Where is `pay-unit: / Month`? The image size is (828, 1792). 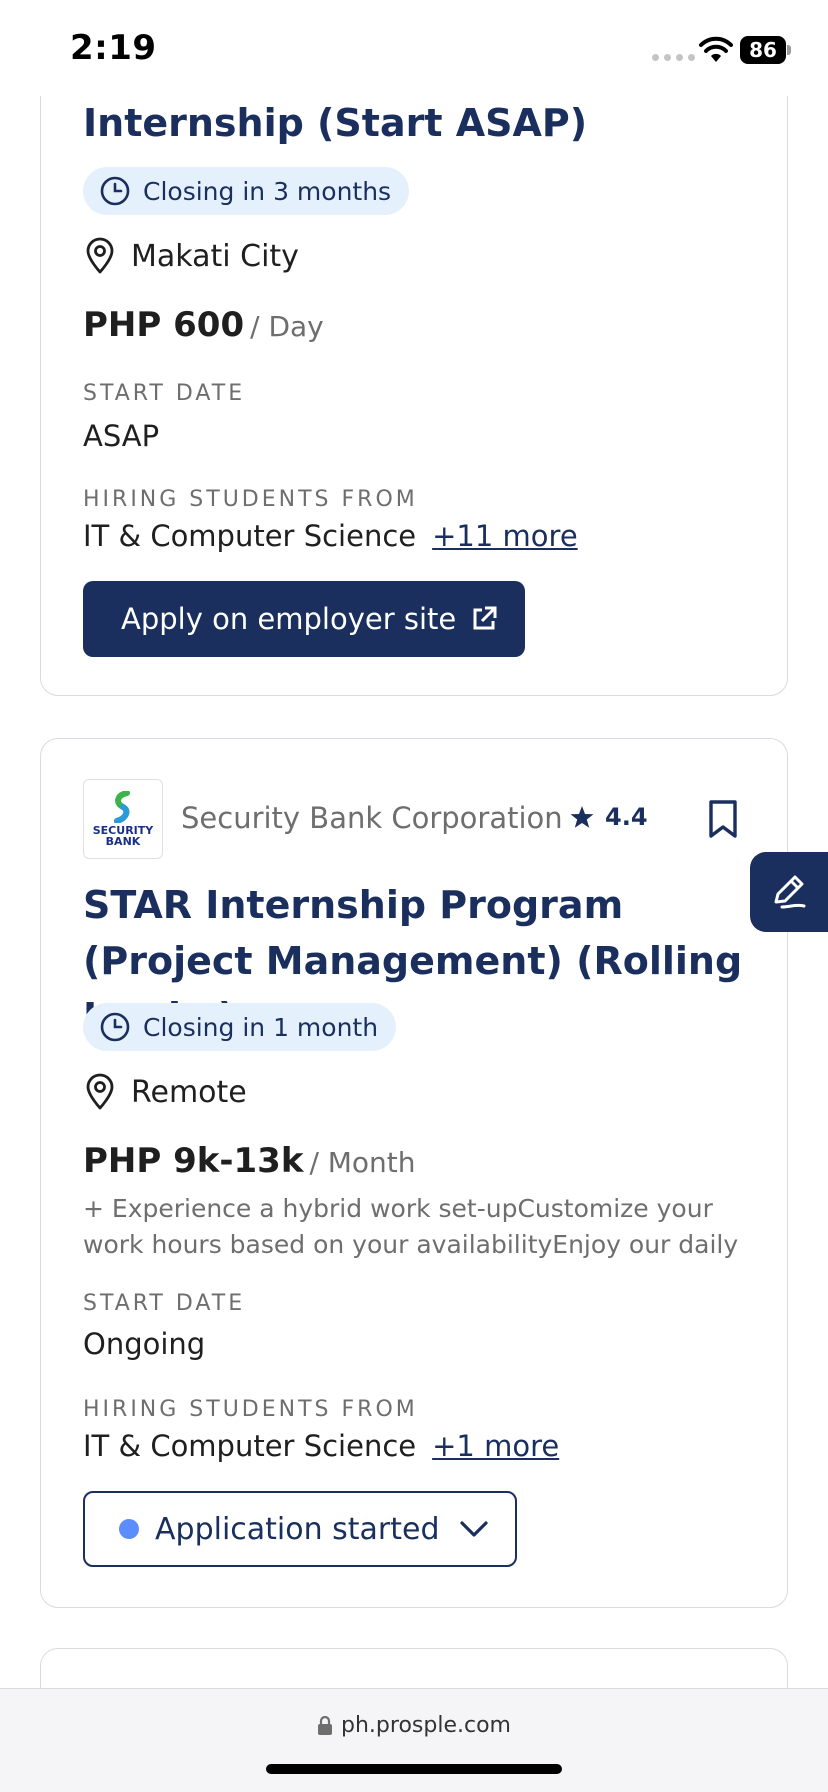 pay-unit: / Month is located at coordinates (362, 1162).